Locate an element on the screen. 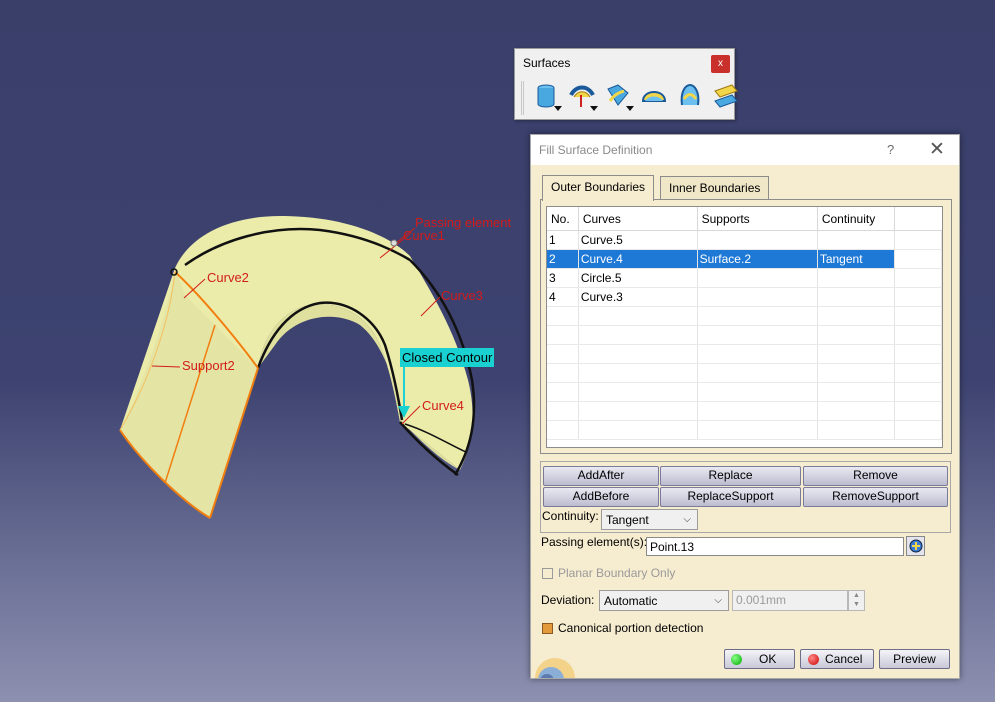 This screenshot has height=702, width=995. toolbar-icon-row is located at coordinates (630, 98).